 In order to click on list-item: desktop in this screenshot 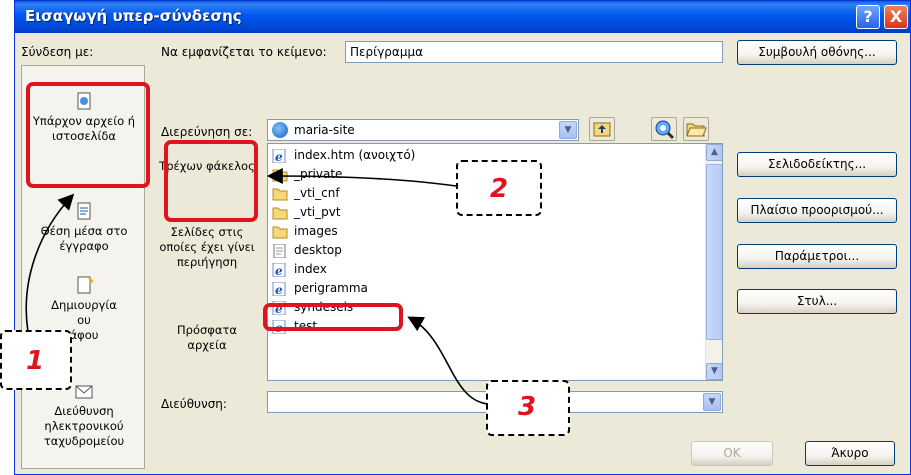, I will do `click(307, 250)`.